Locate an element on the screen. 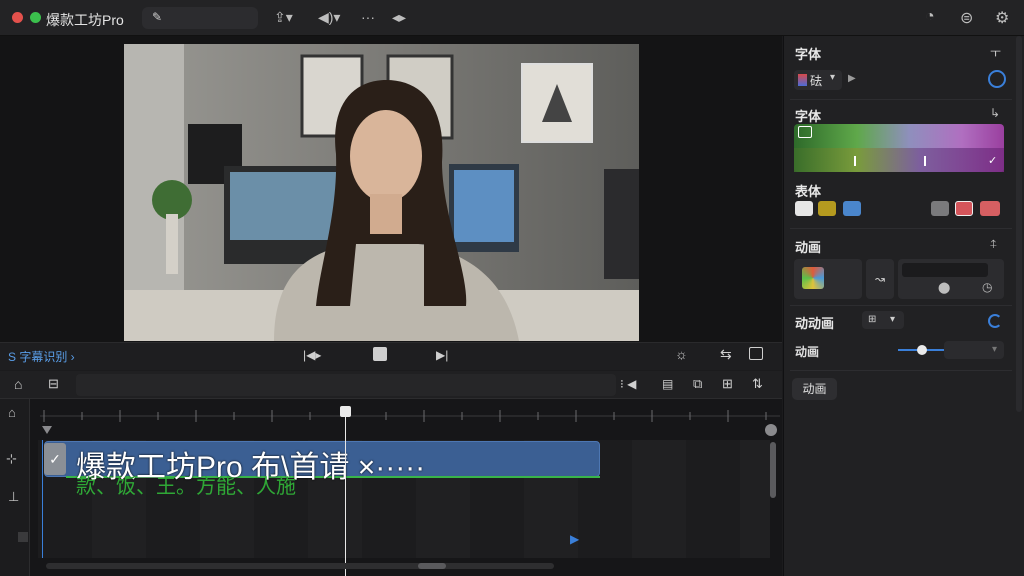 Image resolution: width=1024 pixels, height=576 pixels. motion-value-field: ▾ is located at coordinates (974, 350).